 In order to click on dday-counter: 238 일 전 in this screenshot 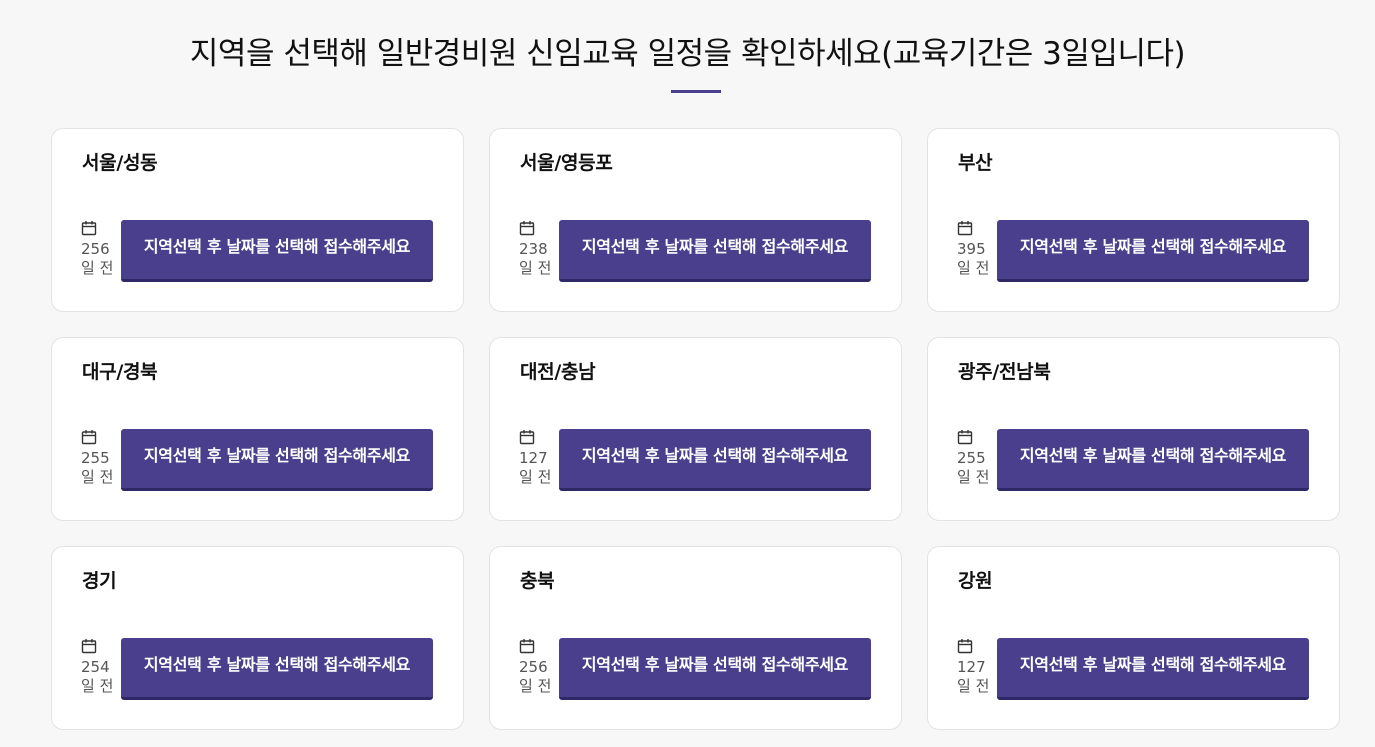, I will do `click(539, 249)`.